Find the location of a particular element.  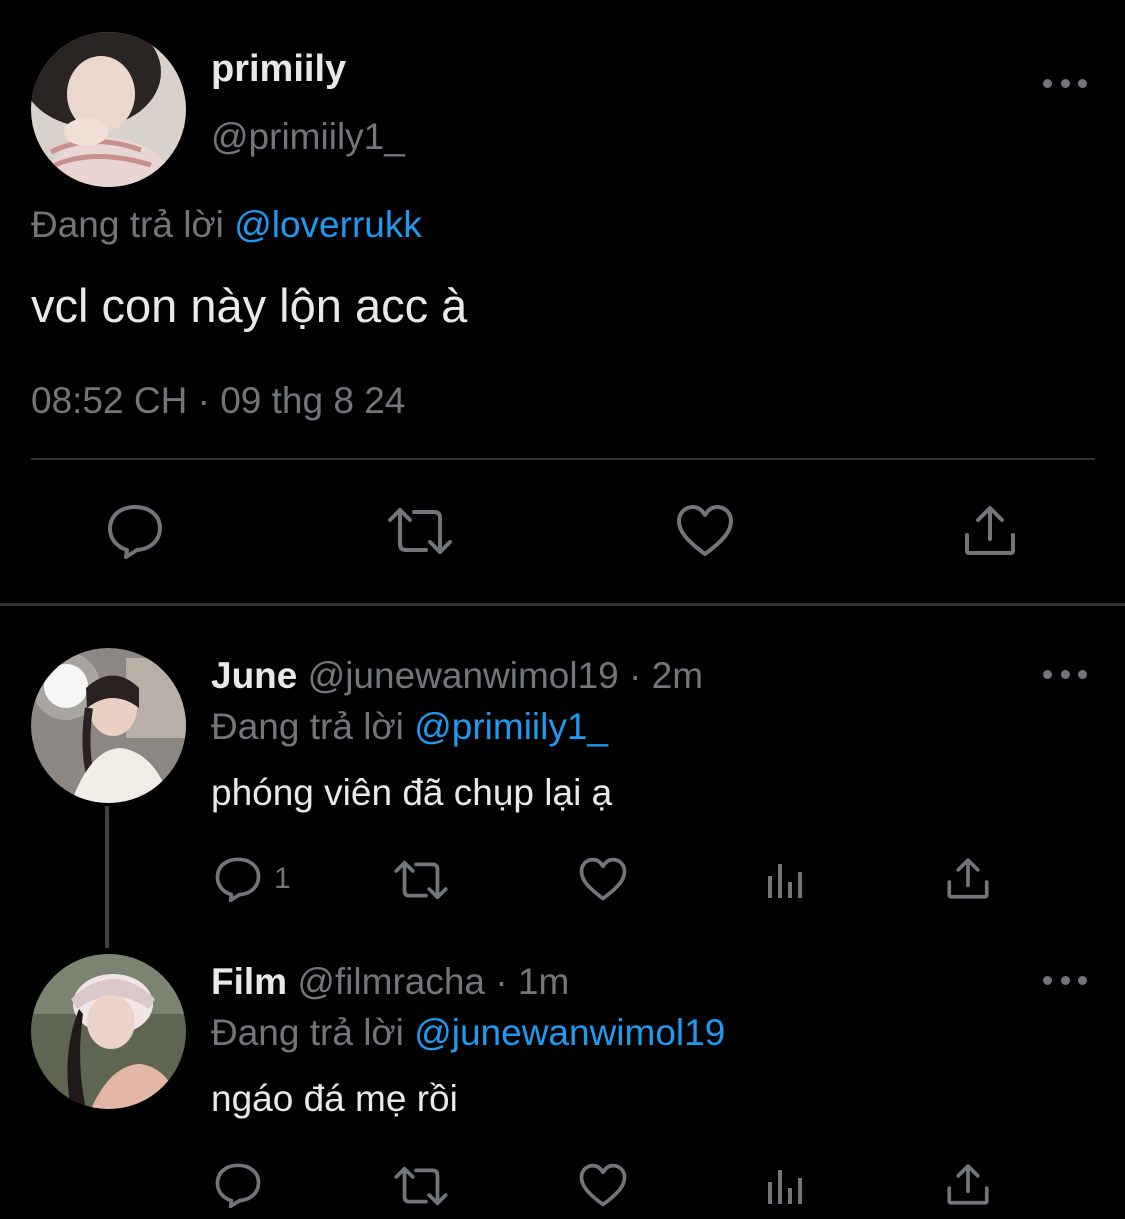

reply-count: 1 is located at coordinates (282, 878).